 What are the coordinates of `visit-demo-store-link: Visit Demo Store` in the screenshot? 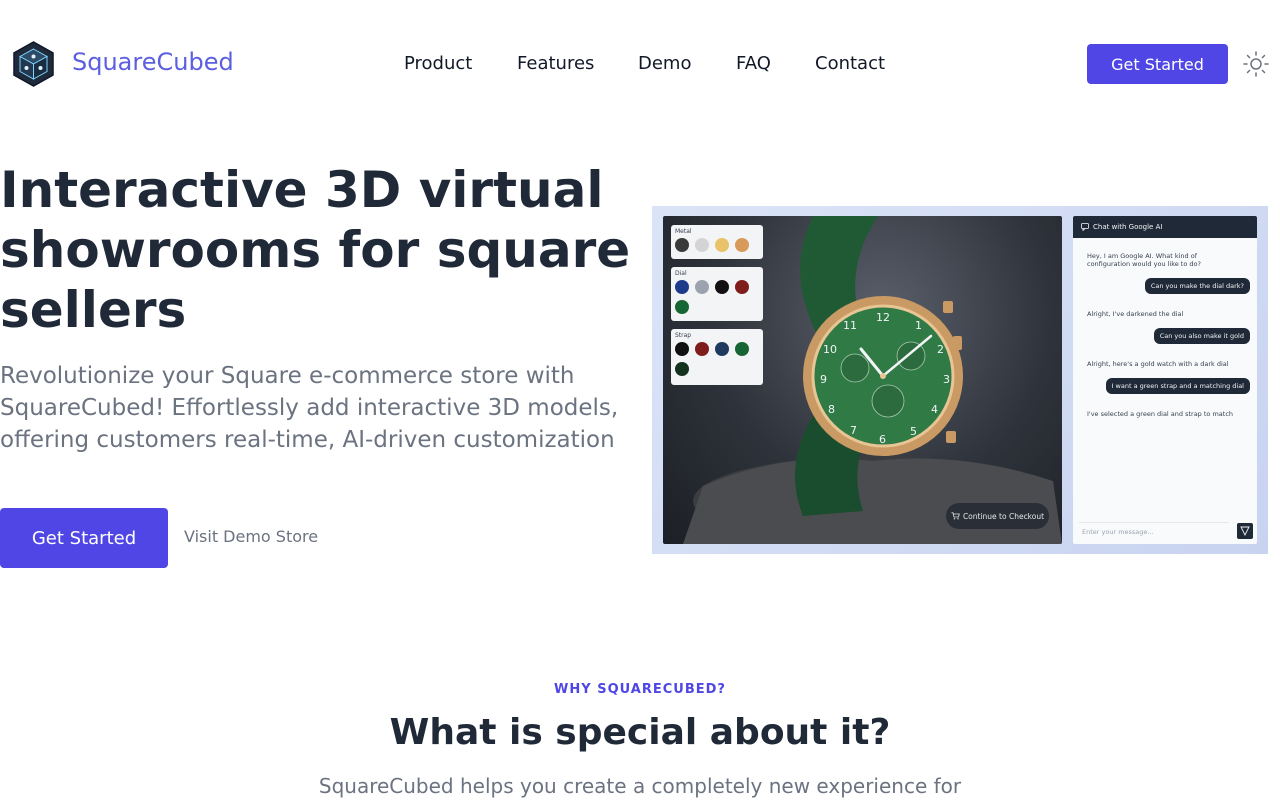 It's located at (251, 536).